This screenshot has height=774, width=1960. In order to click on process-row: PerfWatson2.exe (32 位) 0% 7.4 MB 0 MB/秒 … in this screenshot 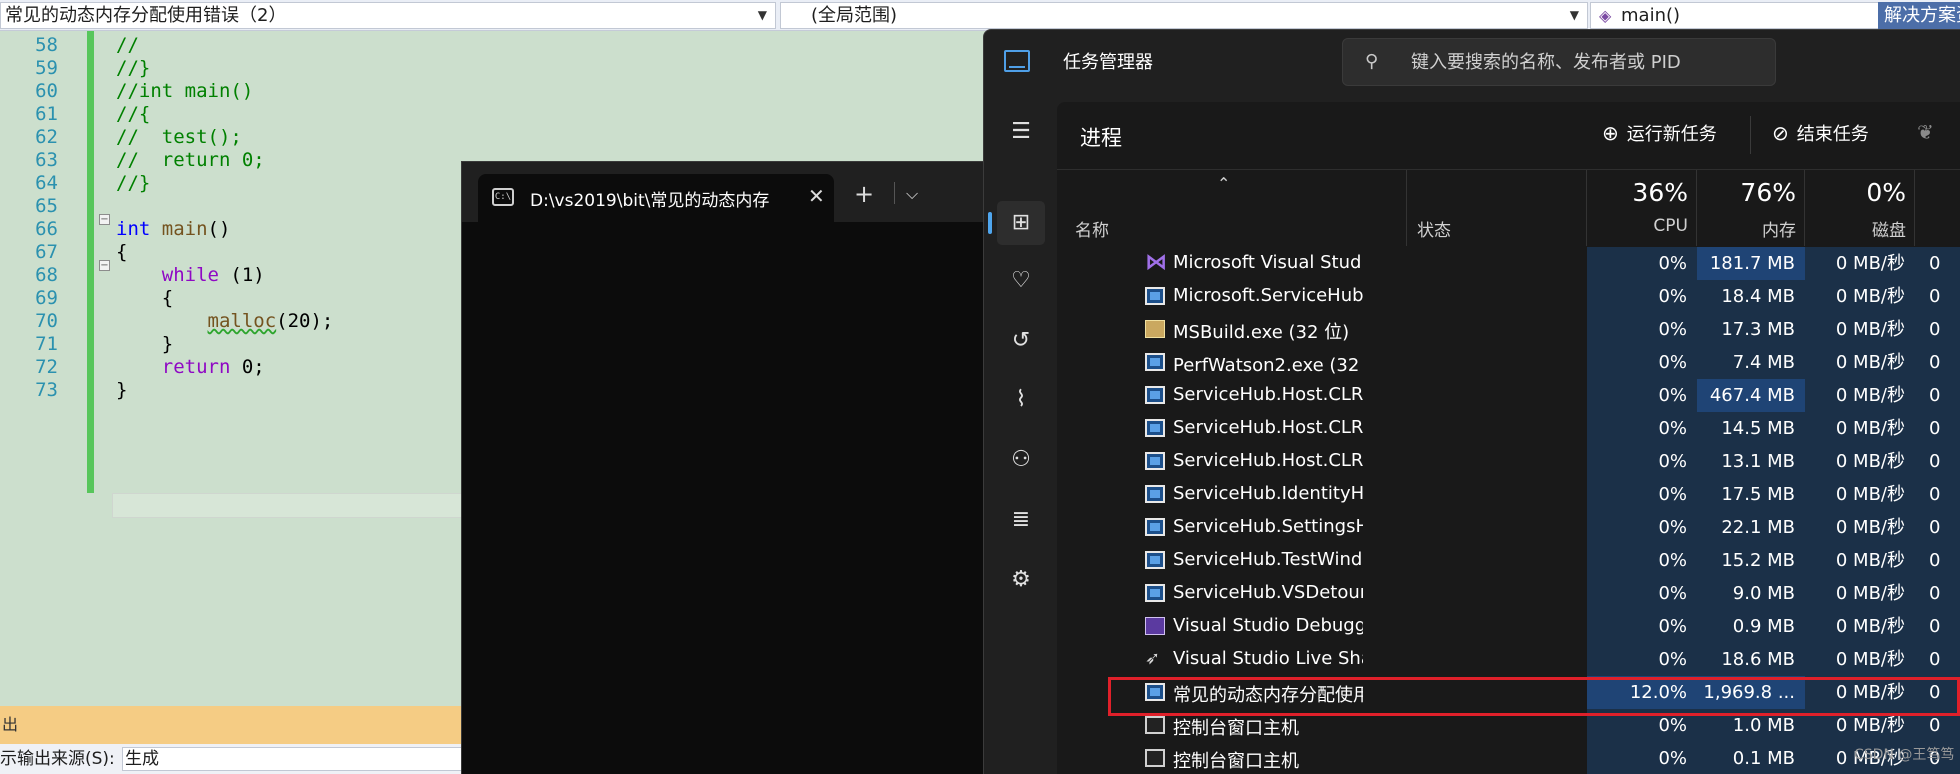, I will do `click(1508, 362)`.